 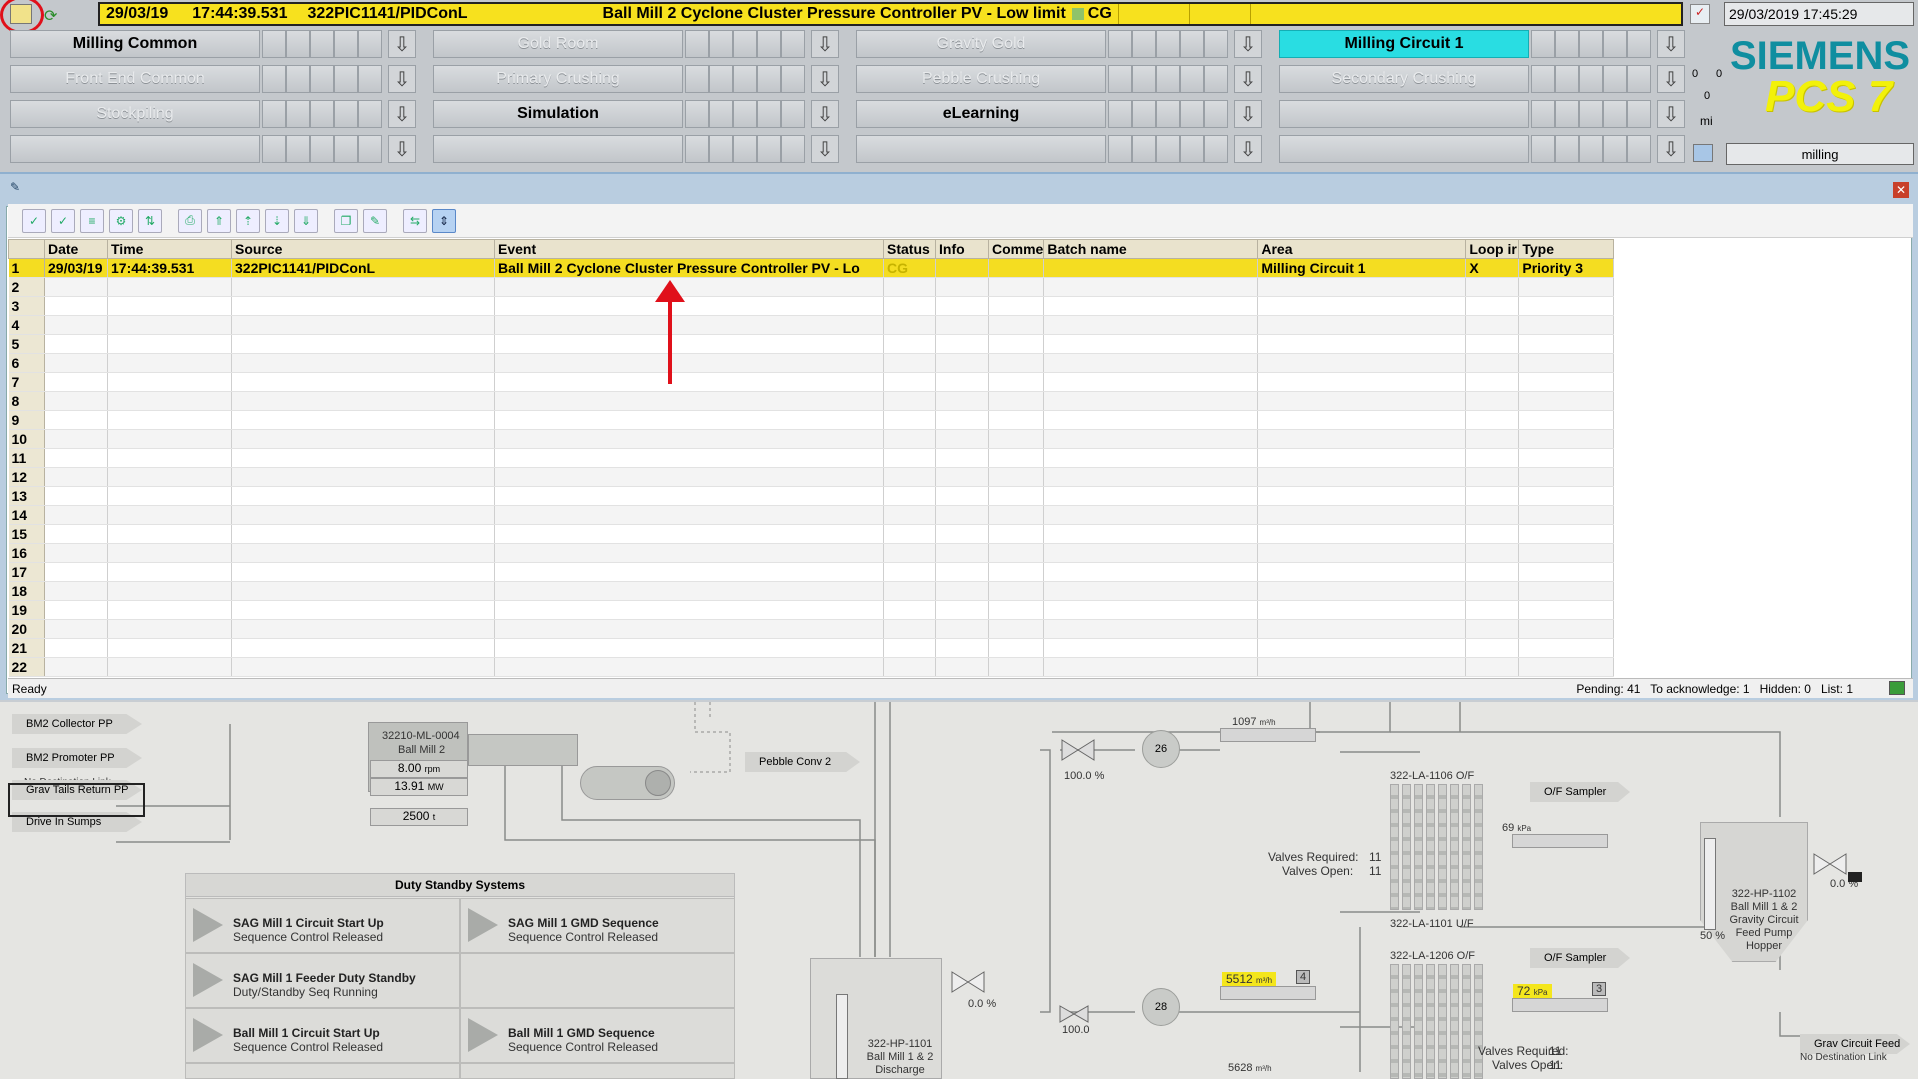 I want to click on toolbar-button-icon-1: ✓, so click(x=34, y=220).